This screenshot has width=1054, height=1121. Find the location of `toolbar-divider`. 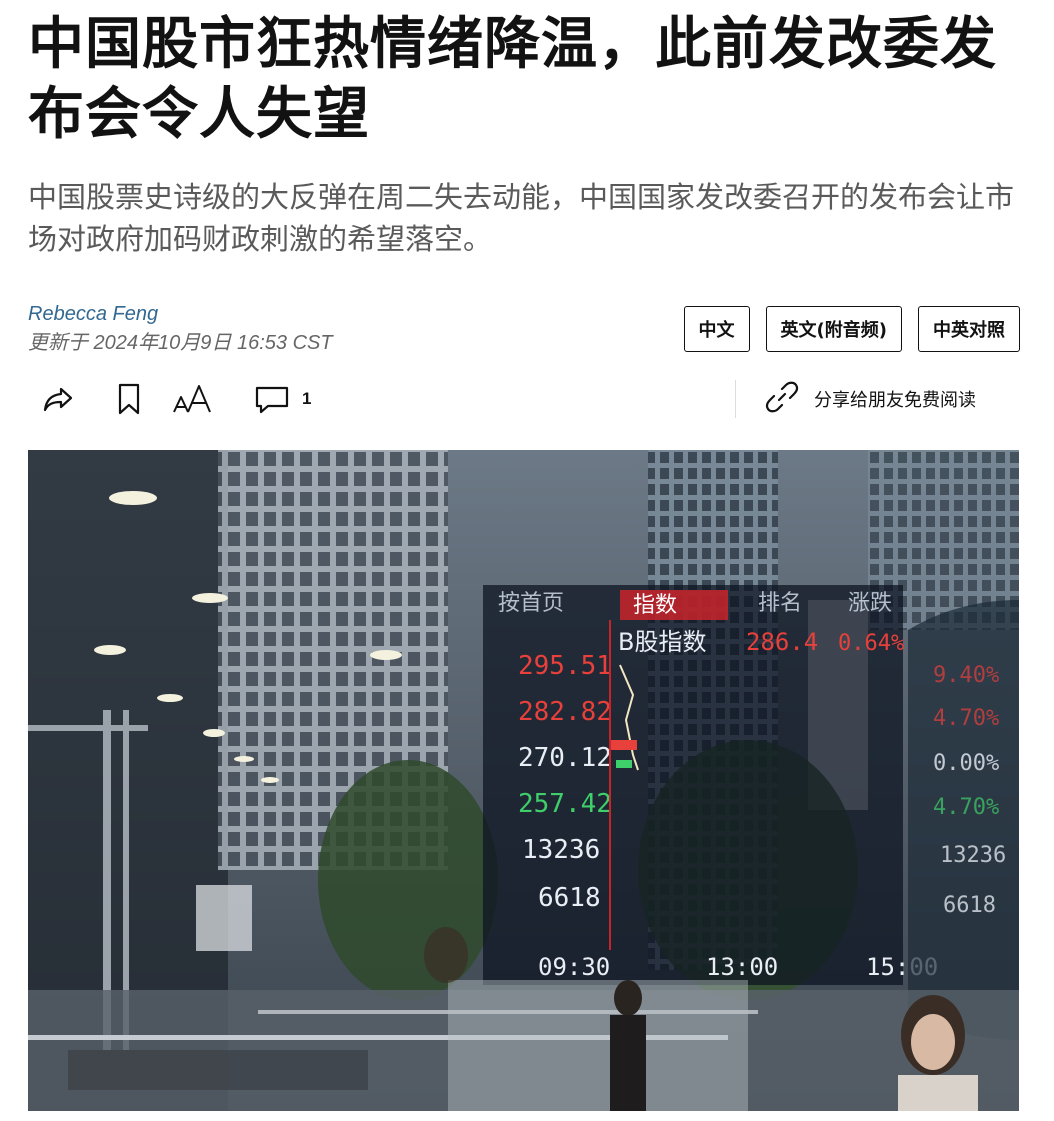

toolbar-divider is located at coordinates (735, 399).